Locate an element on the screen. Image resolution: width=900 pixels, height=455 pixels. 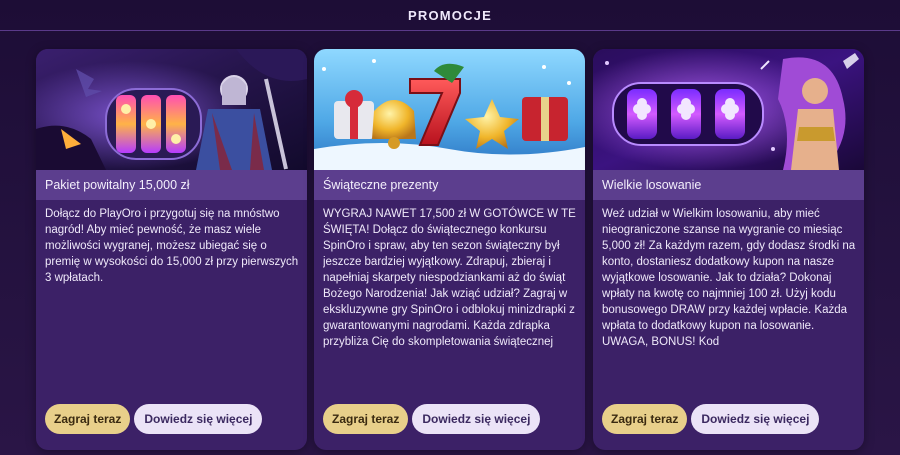
warrior-slot-banner-icon is located at coordinates (171, 109).